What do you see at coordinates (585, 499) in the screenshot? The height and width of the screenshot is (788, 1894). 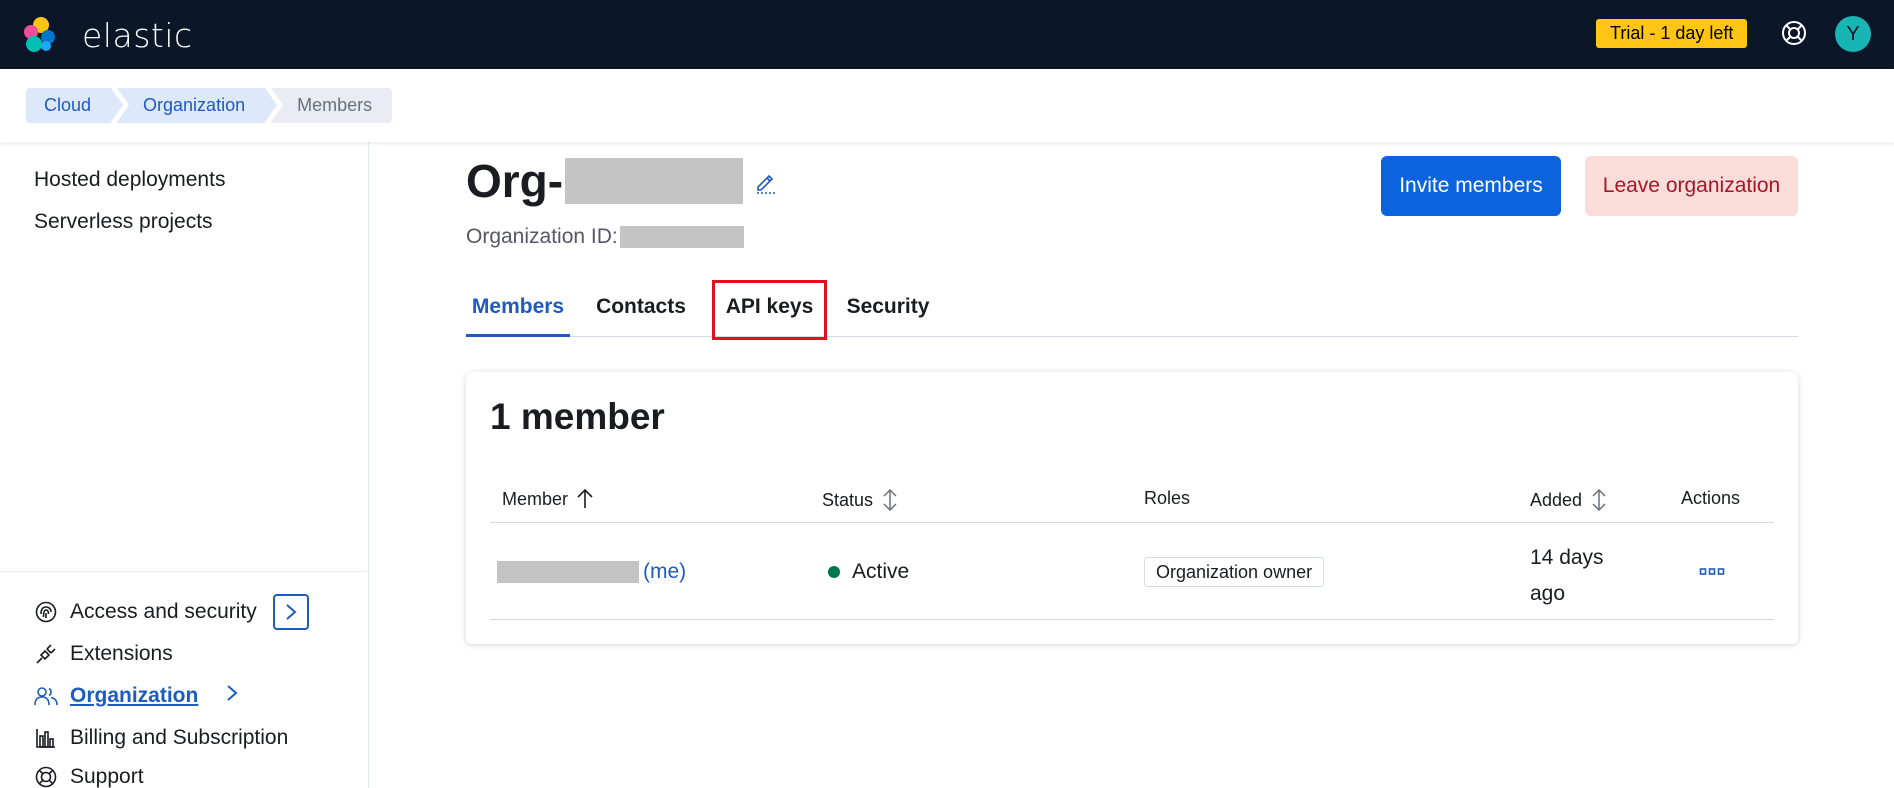 I see `sort-ascending-icon` at bounding box center [585, 499].